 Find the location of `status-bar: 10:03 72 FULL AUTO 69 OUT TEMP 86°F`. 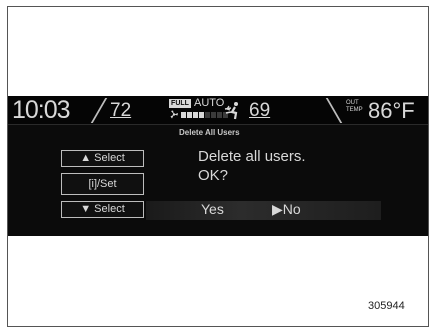

status-bar: 10:03 72 FULL AUTO 69 OUT TEMP 86°F is located at coordinates (218, 110).